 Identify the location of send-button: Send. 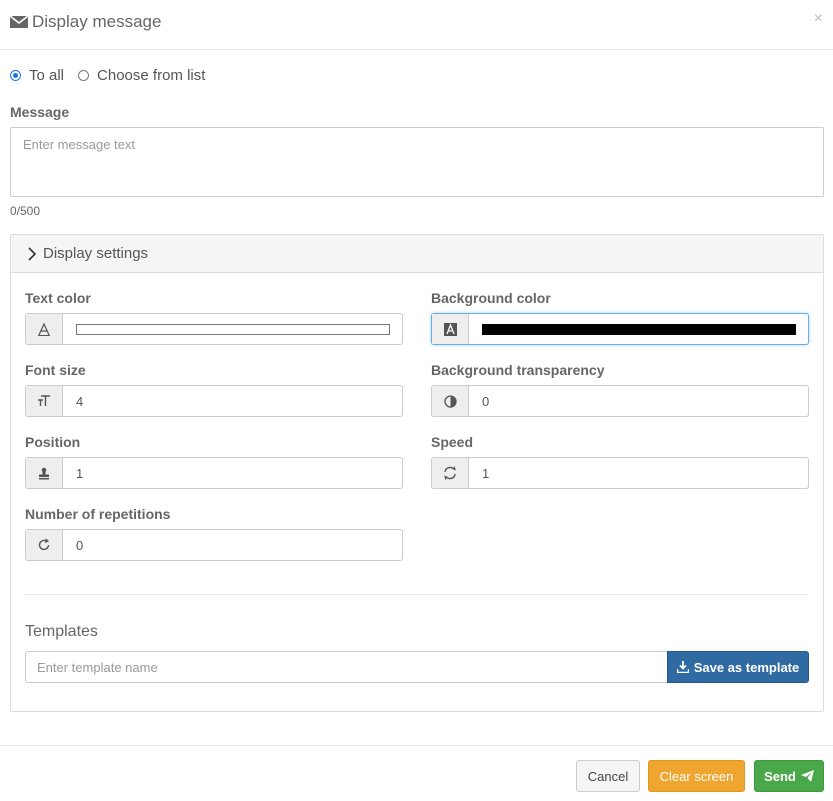
(789, 776).